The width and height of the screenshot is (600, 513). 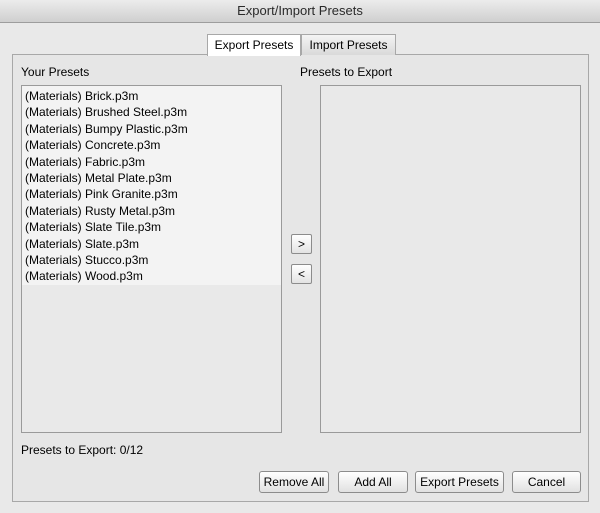 What do you see at coordinates (300, 11) in the screenshot?
I see `window-title: Export/Import Presets` at bounding box center [300, 11].